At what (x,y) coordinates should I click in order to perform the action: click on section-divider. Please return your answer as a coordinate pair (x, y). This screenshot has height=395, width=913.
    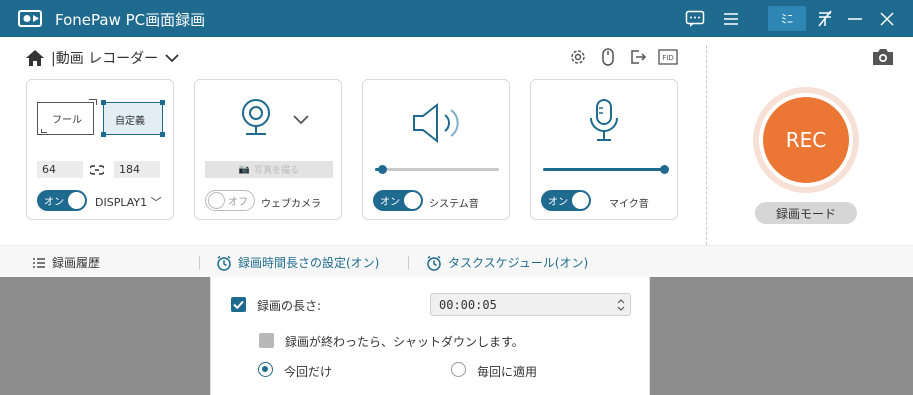
    Looking at the image, I should click on (706, 145).